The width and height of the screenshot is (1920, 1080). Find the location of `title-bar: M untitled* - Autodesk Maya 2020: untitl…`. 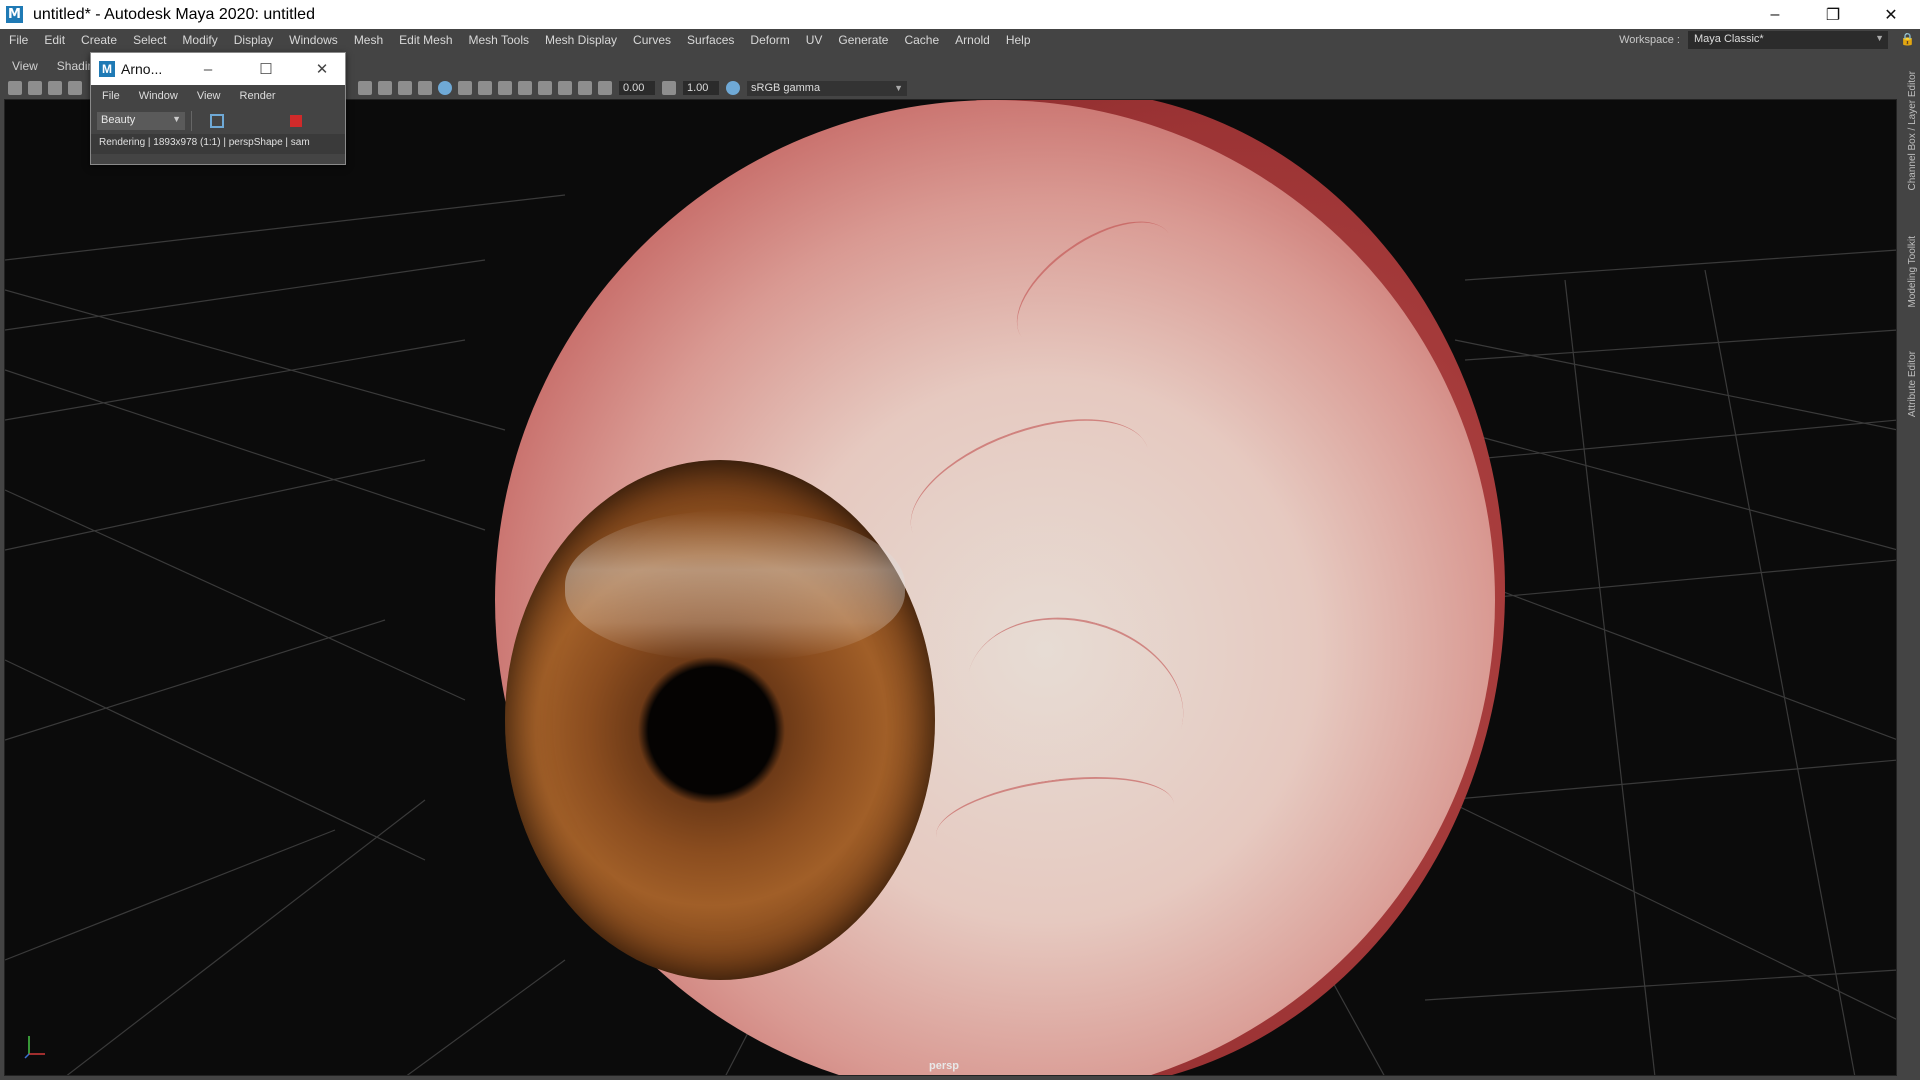

title-bar: M untitled* - Autodesk Maya 2020: untitl… is located at coordinates (960, 14).